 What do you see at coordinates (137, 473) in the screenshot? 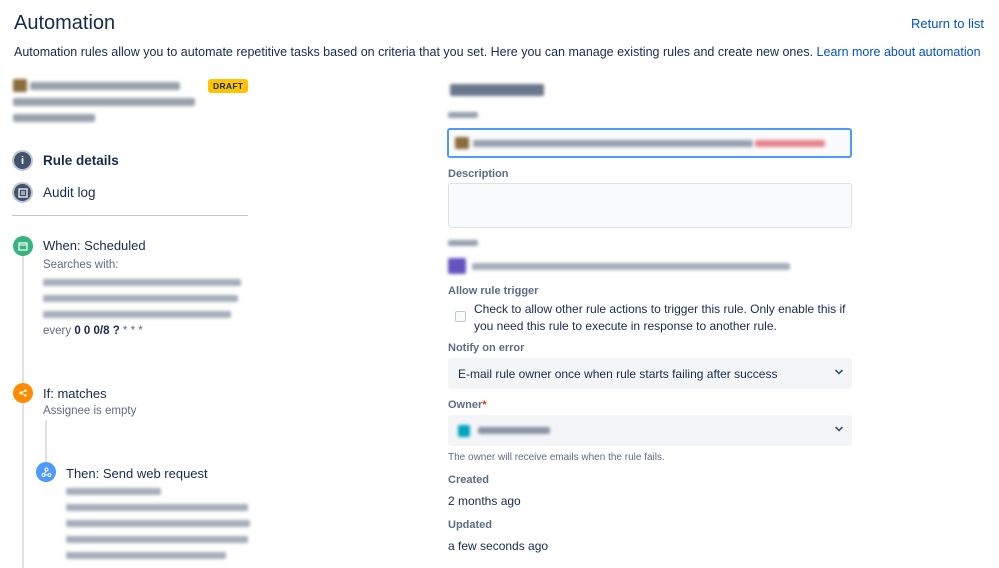
I see `then-action-title: Then: Send web request` at bounding box center [137, 473].